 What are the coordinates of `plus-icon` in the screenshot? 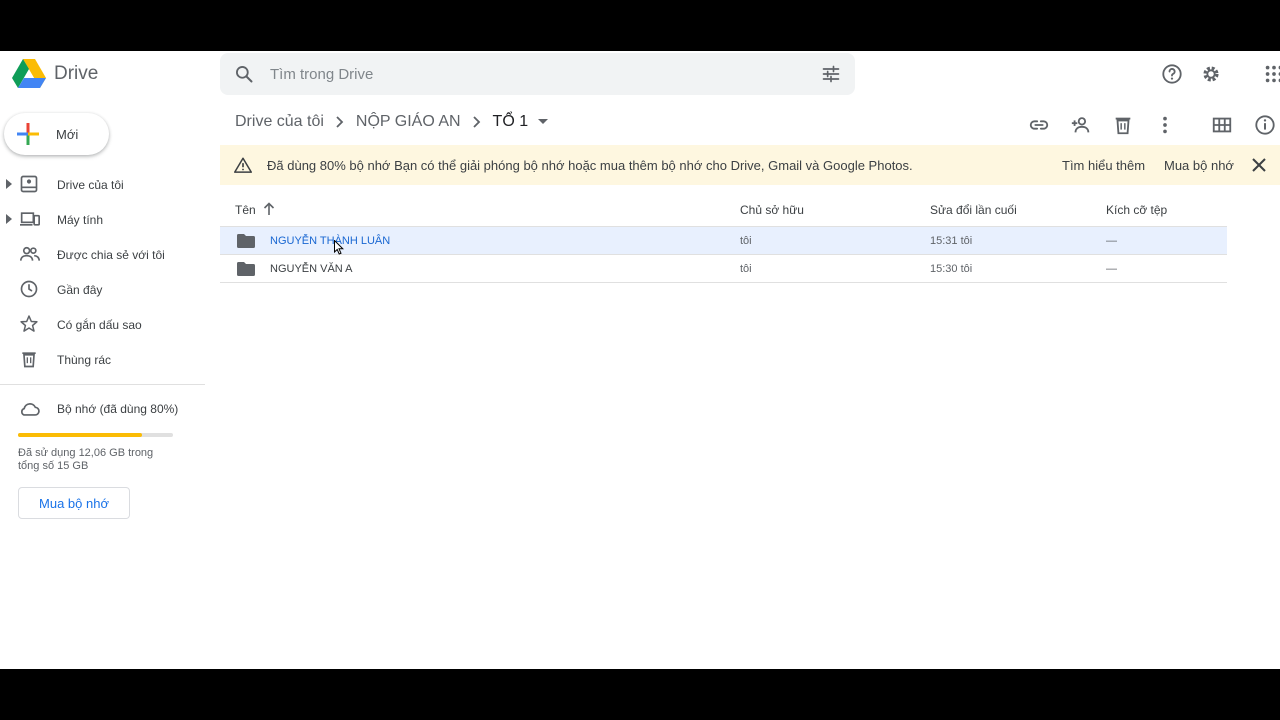 It's located at (28, 134).